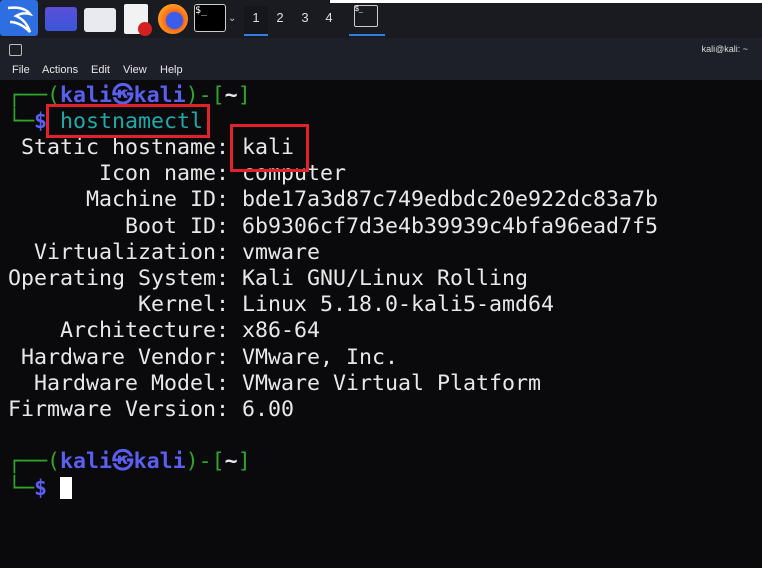  I want to click on window-title: kali@kali: ~, so click(724, 49).